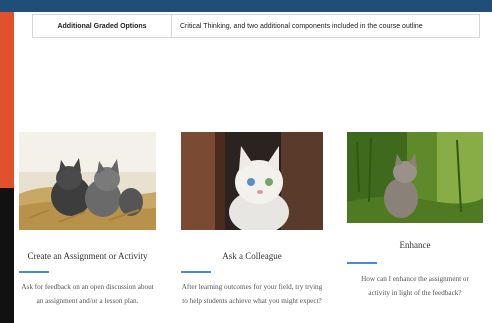  Describe the element at coordinates (87, 256) in the screenshot. I see `card-title: Create an Assignment or Activity` at that location.